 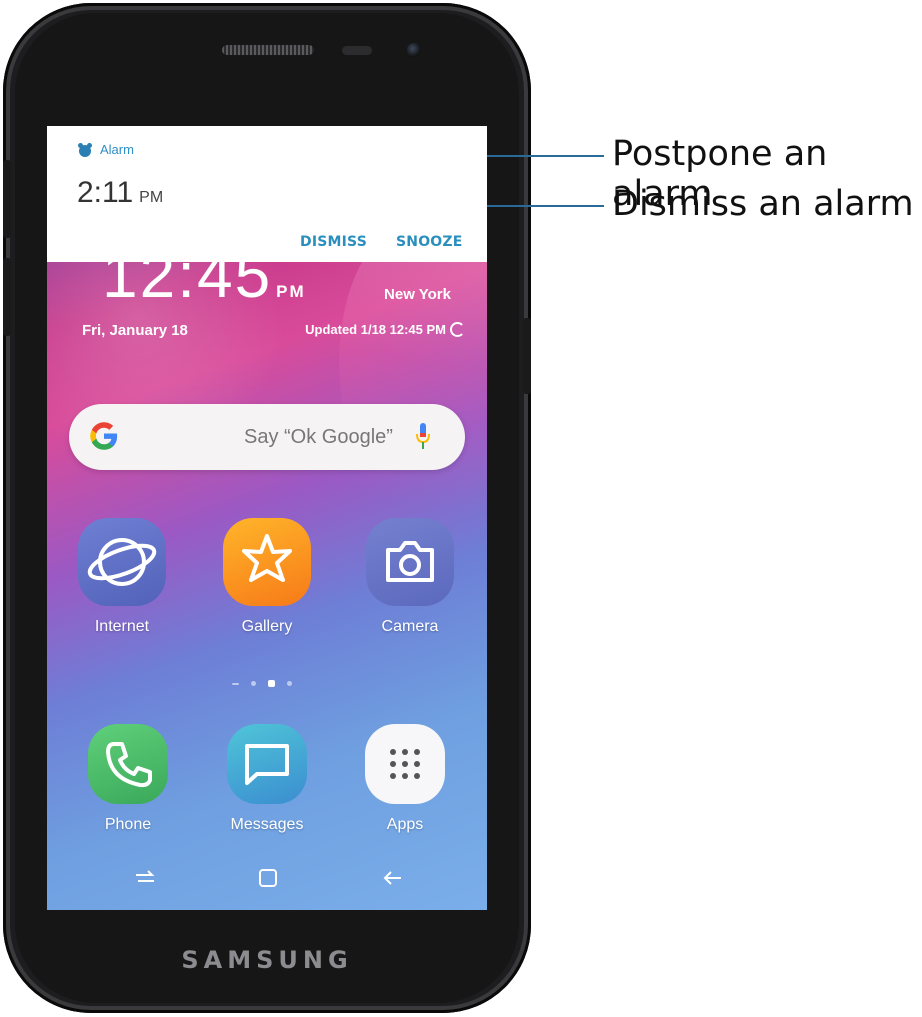 I want to click on app-label: Camera, so click(x=410, y=626).